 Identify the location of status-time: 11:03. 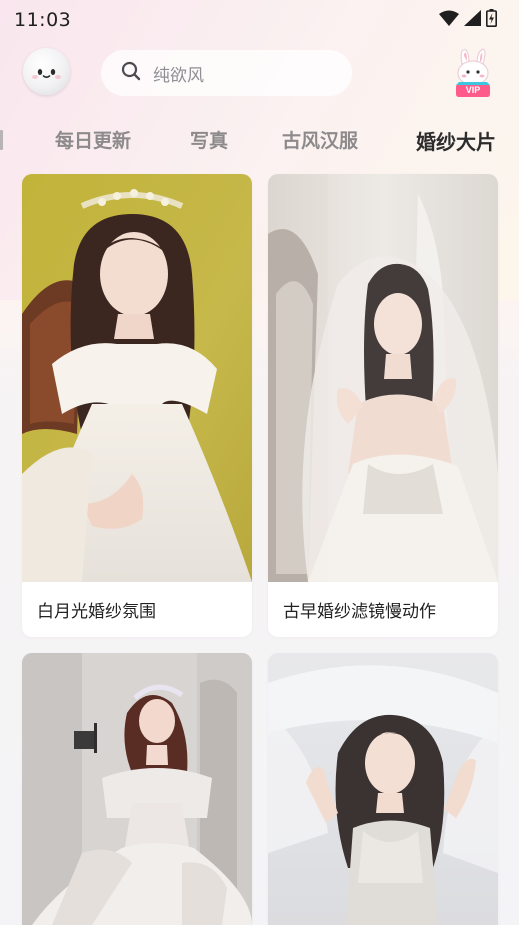
(43, 20).